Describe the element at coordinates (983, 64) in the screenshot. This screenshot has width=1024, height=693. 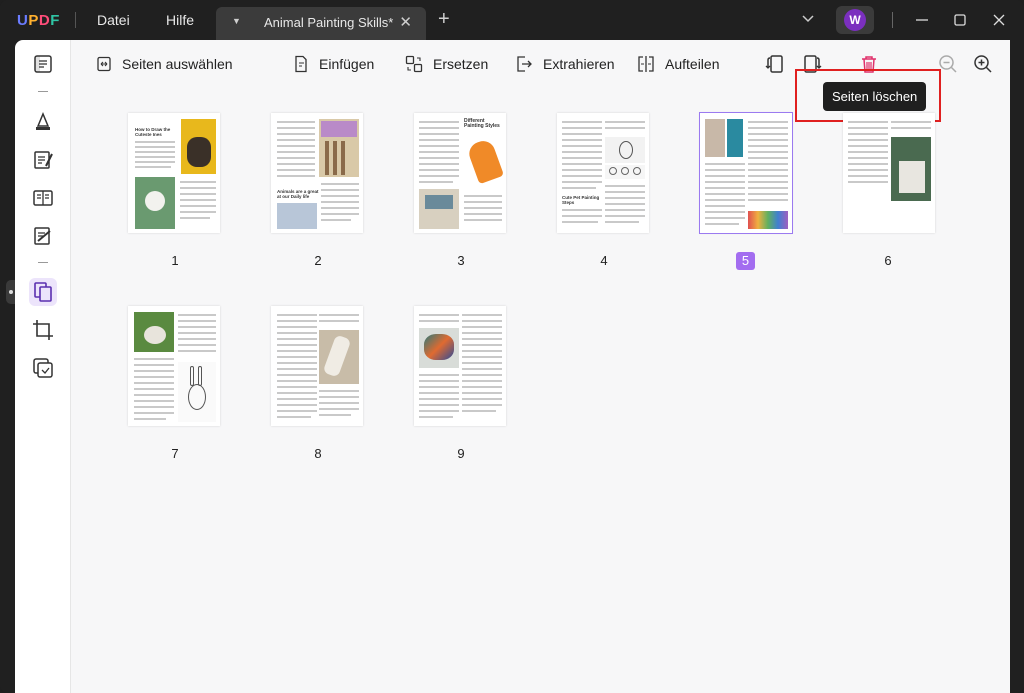
I see `zoom-in-icon` at that location.